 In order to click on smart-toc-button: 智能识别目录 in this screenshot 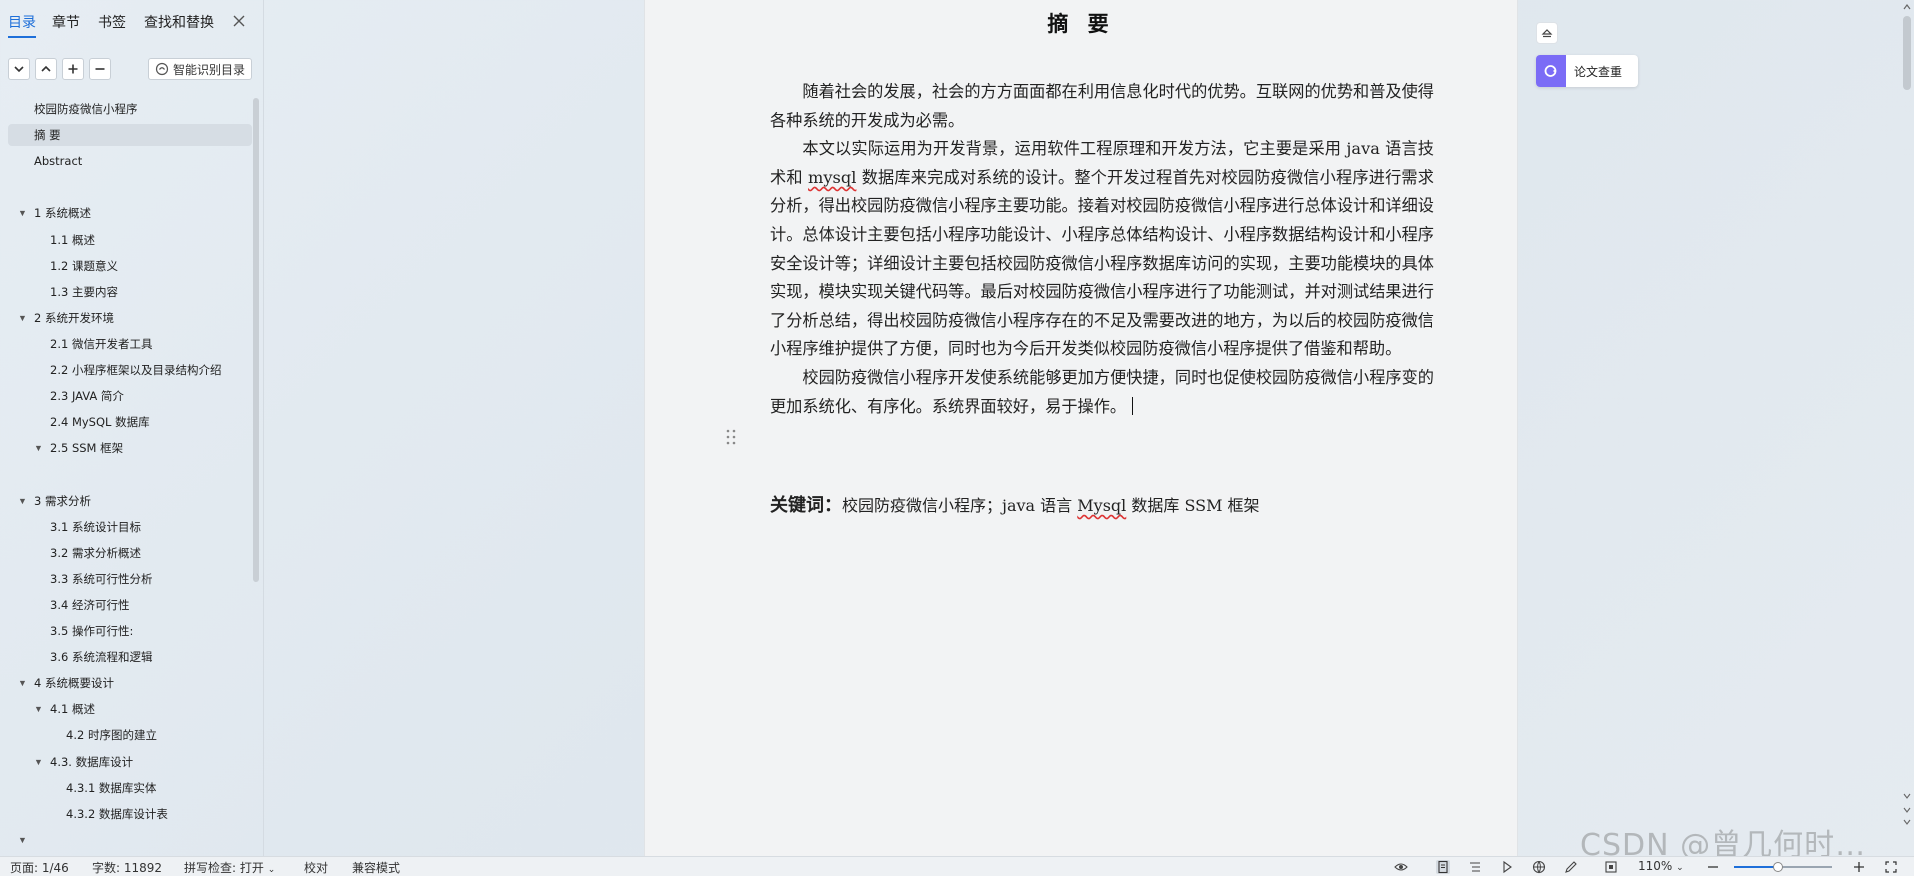, I will do `click(200, 69)`.